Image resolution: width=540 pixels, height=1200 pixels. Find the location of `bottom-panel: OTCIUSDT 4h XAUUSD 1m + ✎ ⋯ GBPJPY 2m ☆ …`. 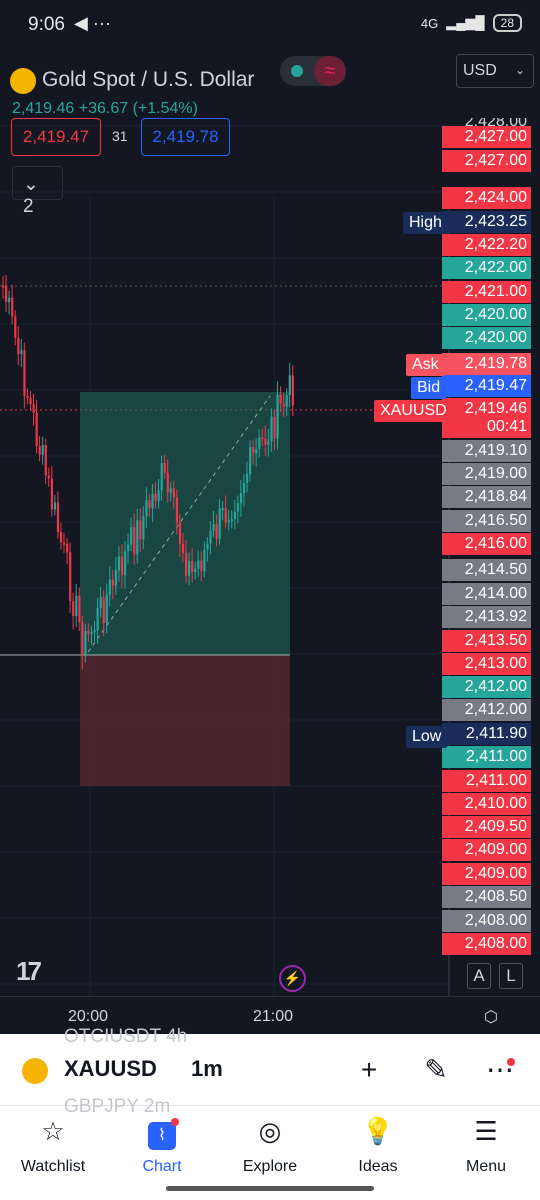

bottom-panel: OTCIUSDT 4h XAUUSD 1m + ✎ ⋯ GBPJPY 2m ☆ … is located at coordinates (270, 1113).